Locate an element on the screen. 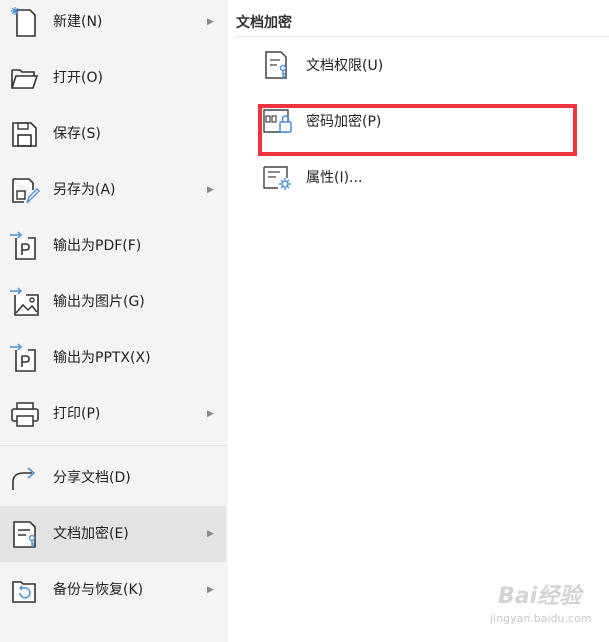  menu-item-label: 输出为PPTX(X) is located at coordinates (102, 358).